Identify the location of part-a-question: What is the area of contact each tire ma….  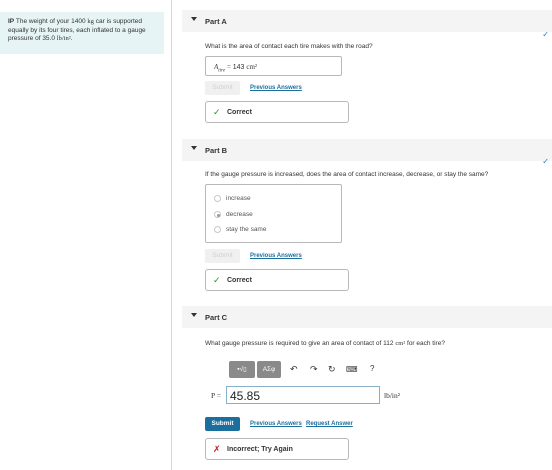
(289, 46).